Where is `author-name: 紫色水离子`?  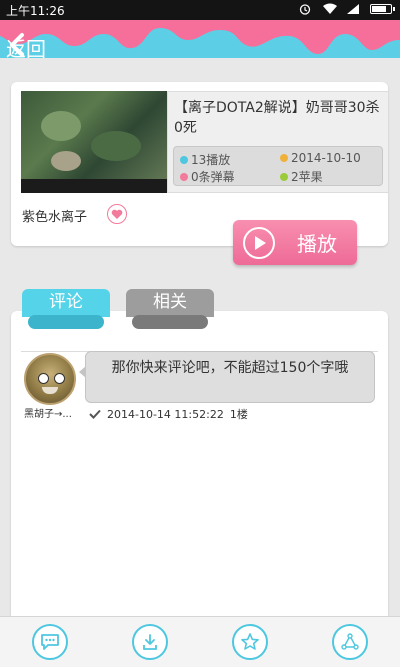 author-name: 紫色水离子 is located at coordinates (54, 215).